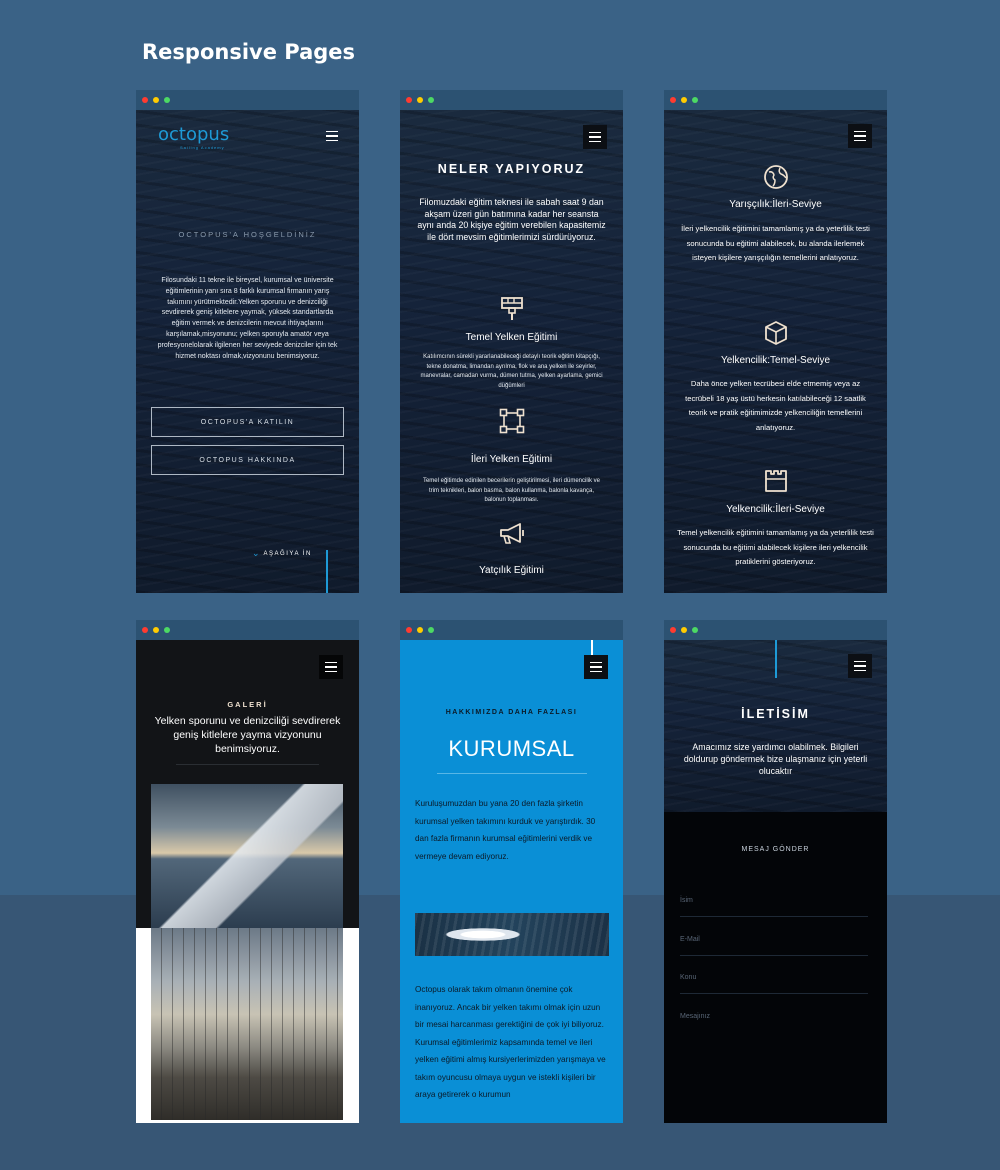  What do you see at coordinates (511, 337) in the screenshot?
I see `service-title: Temel Yelken Eğitimi` at bounding box center [511, 337].